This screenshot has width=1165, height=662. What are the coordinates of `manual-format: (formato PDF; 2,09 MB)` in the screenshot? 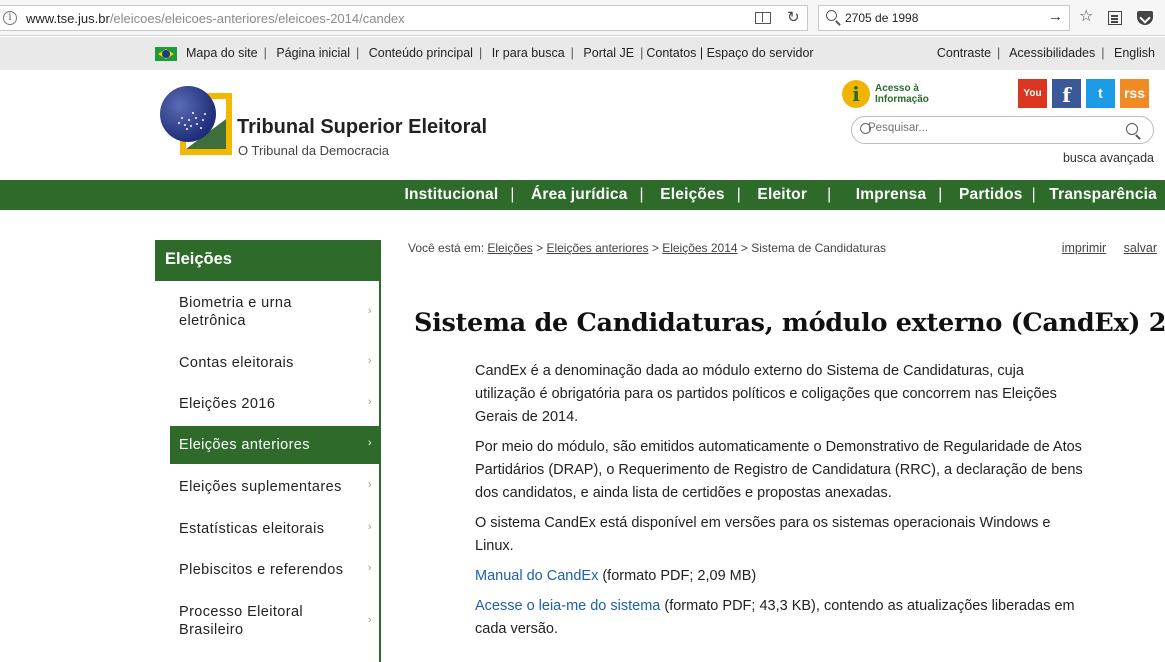 It's located at (677, 576).